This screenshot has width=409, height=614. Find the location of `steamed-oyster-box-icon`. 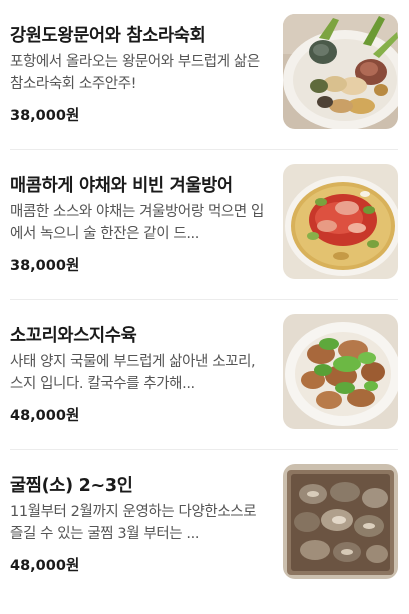

steamed-oyster-box-icon is located at coordinates (340, 521).